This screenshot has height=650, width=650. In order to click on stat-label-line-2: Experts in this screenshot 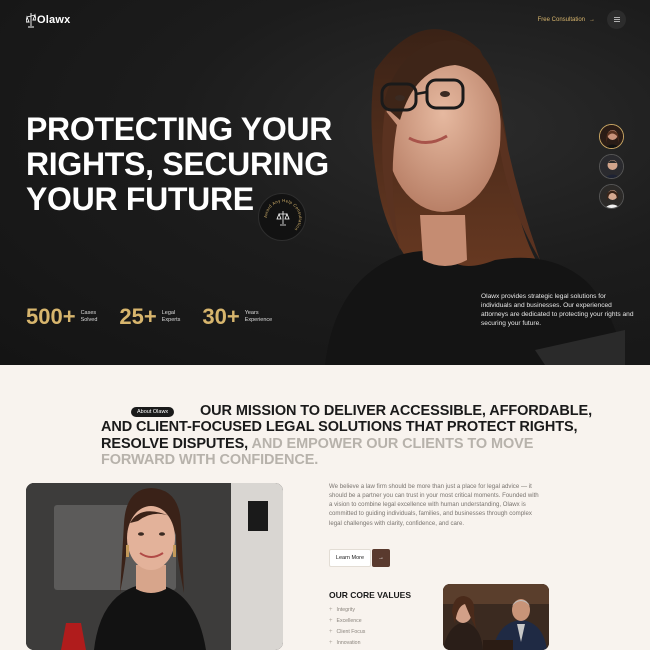, I will do `click(171, 320)`.